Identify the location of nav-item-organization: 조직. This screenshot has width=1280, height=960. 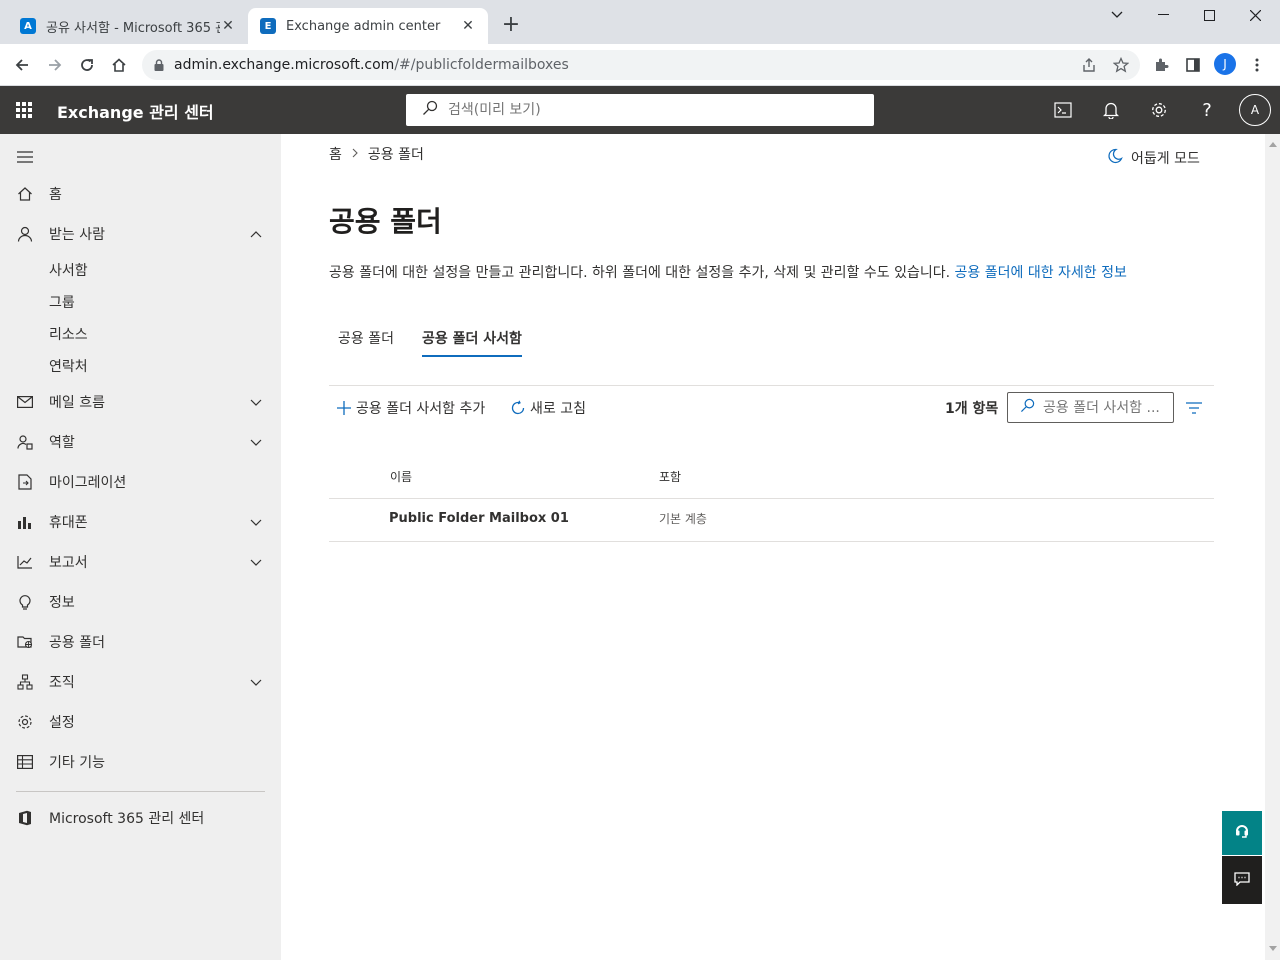
(140, 682).